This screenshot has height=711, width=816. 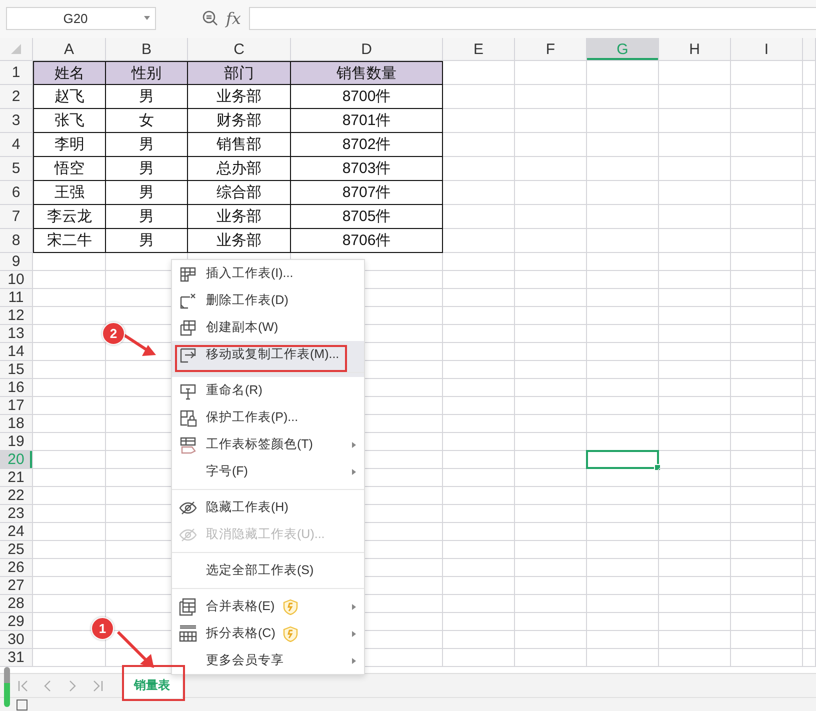 I want to click on menu-item: 删除工作表(D), so click(x=268, y=300).